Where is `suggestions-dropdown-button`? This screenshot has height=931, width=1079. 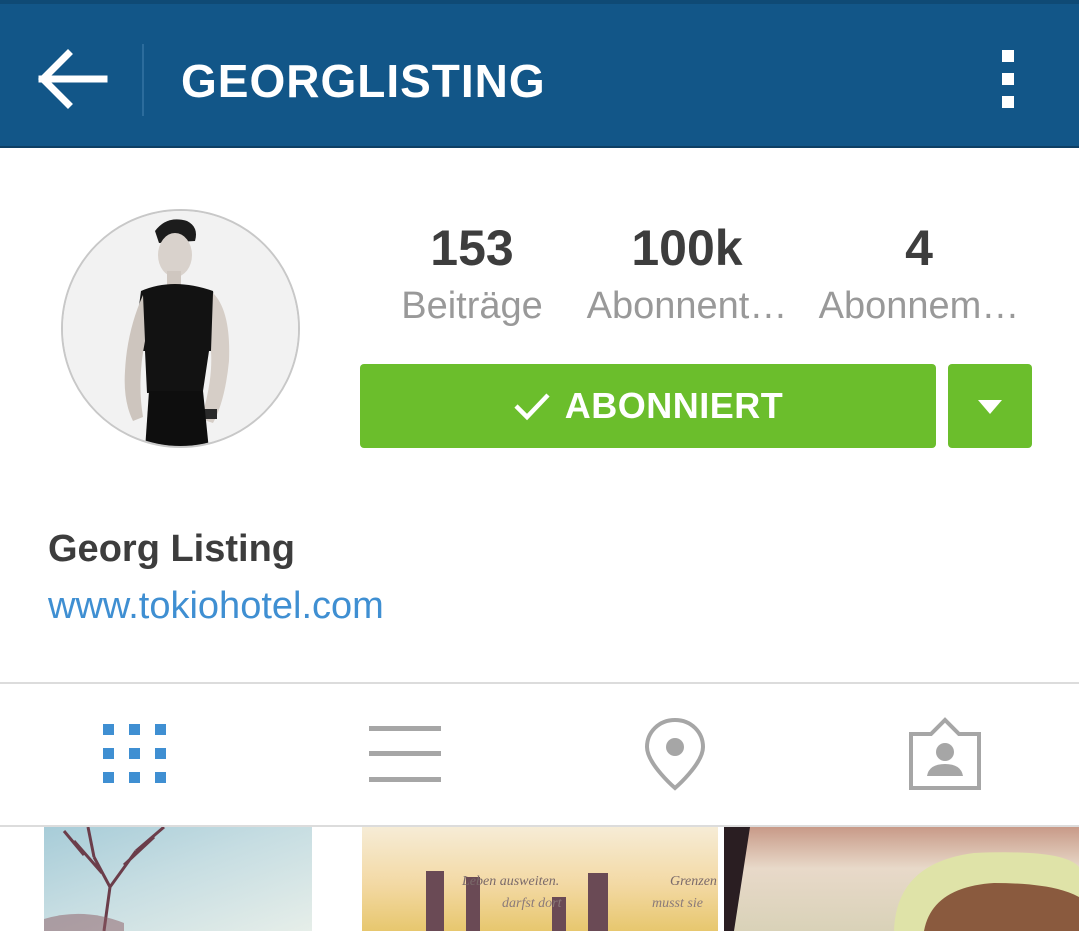
suggestions-dropdown-button is located at coordinates (990, 406).